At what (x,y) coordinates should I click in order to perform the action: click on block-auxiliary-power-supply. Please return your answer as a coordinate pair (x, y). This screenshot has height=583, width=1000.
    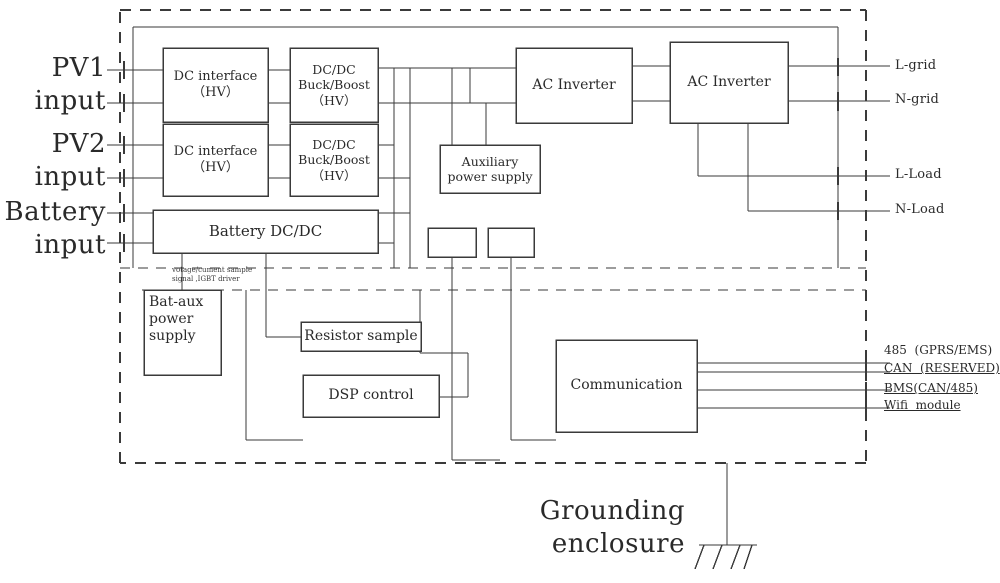
    Looking at the image, I should click on (490, 169).